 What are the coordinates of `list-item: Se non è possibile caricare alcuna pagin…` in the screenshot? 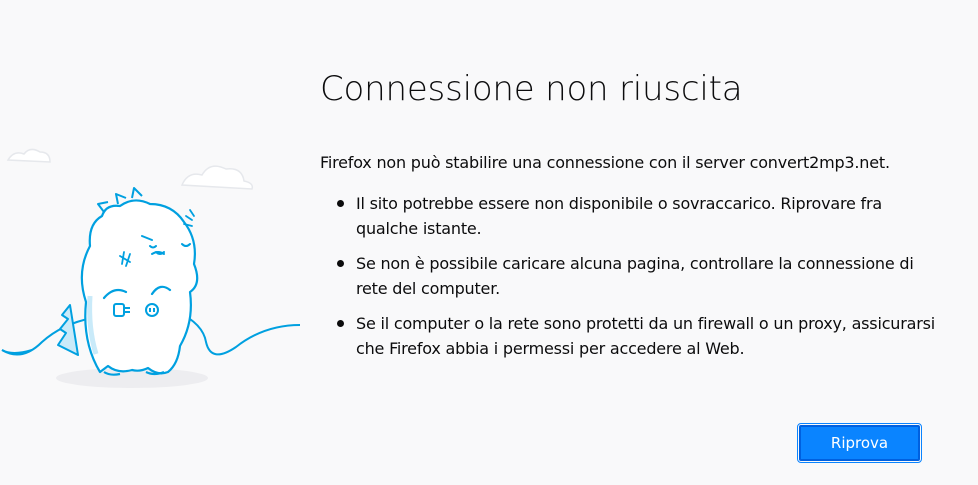 It's located at (638, 276).